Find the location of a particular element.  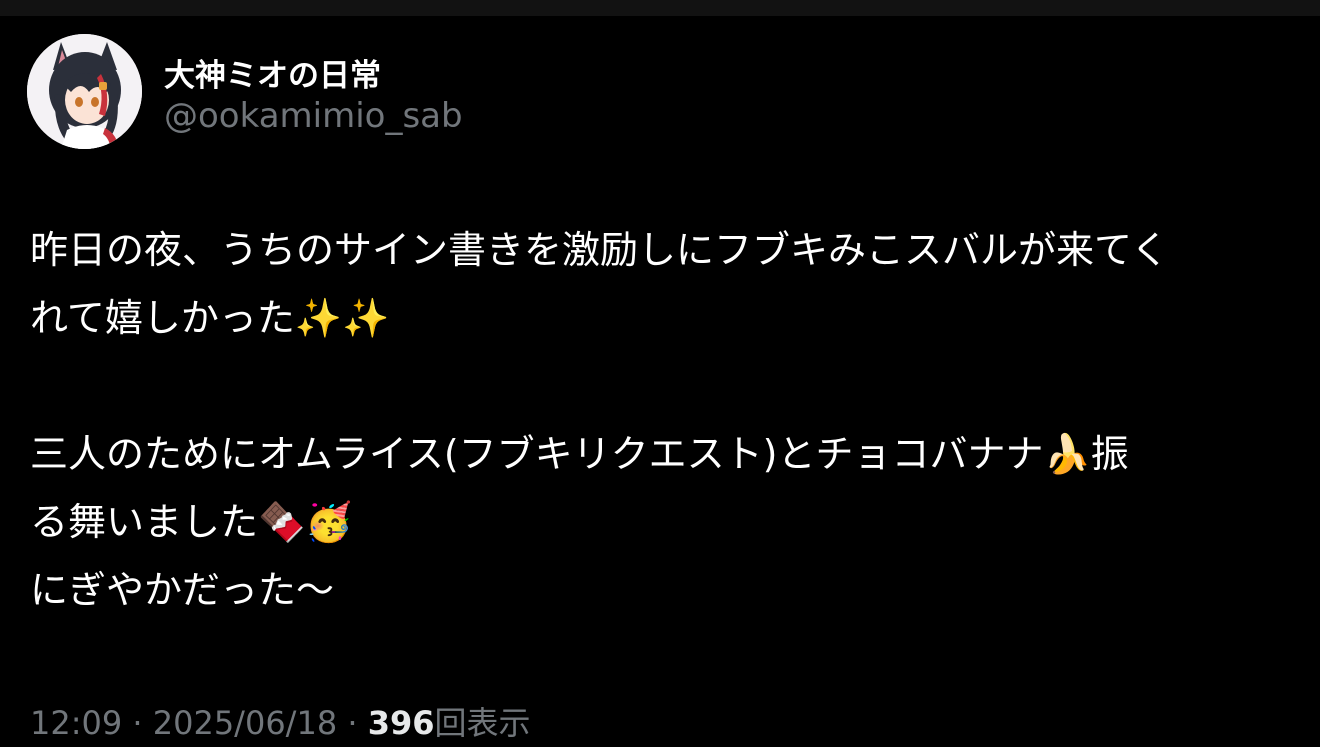

views-count: 396 is located at coordinates (401, 723).